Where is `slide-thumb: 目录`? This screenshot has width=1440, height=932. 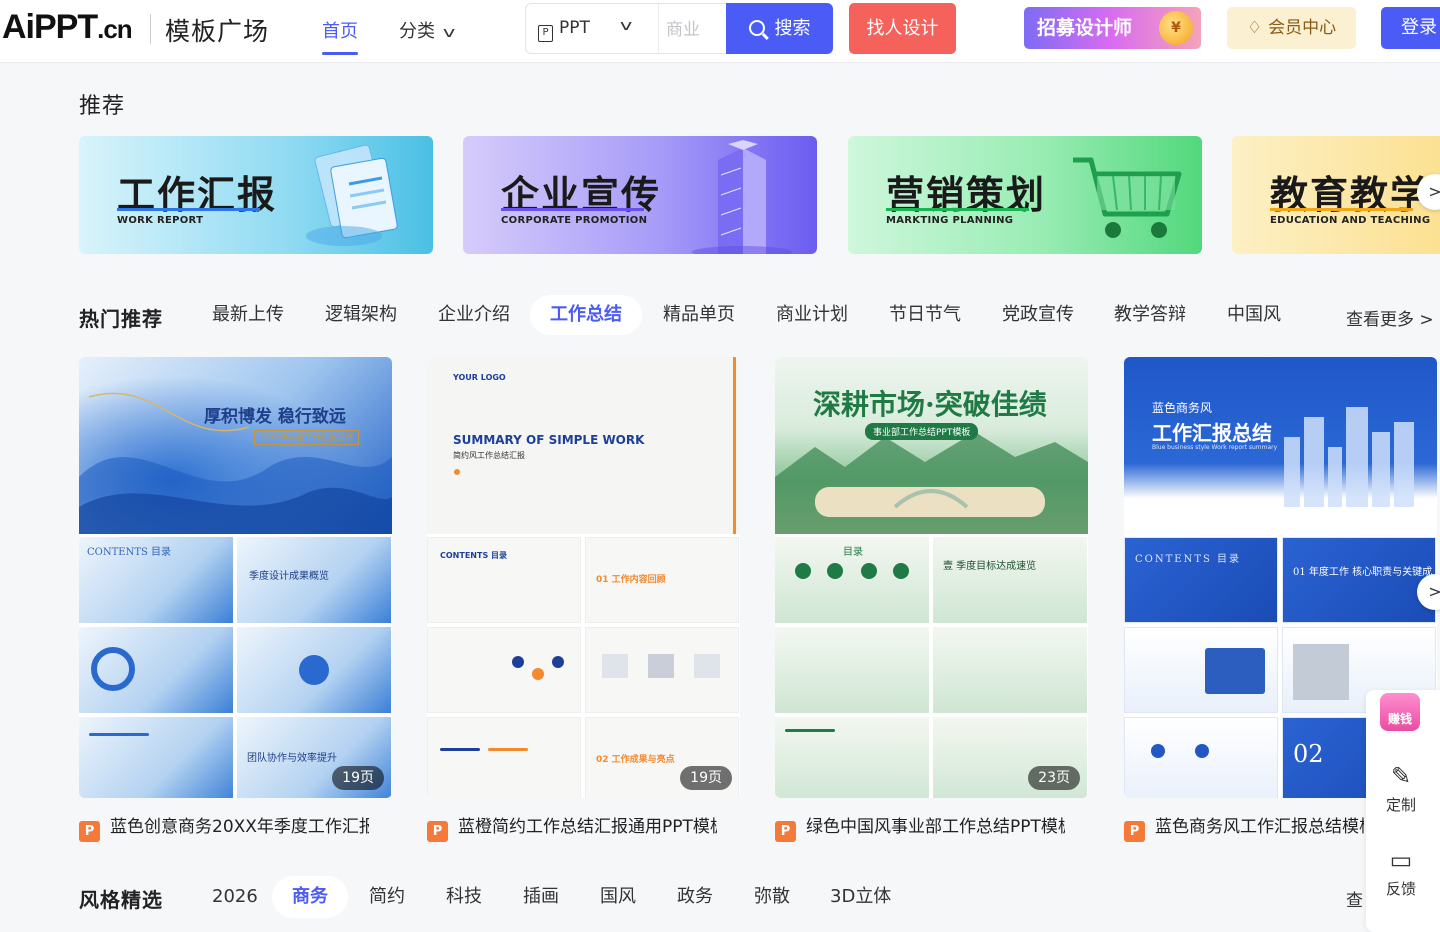 slide-thumb: 目录 is located at coordinates (852, 580).